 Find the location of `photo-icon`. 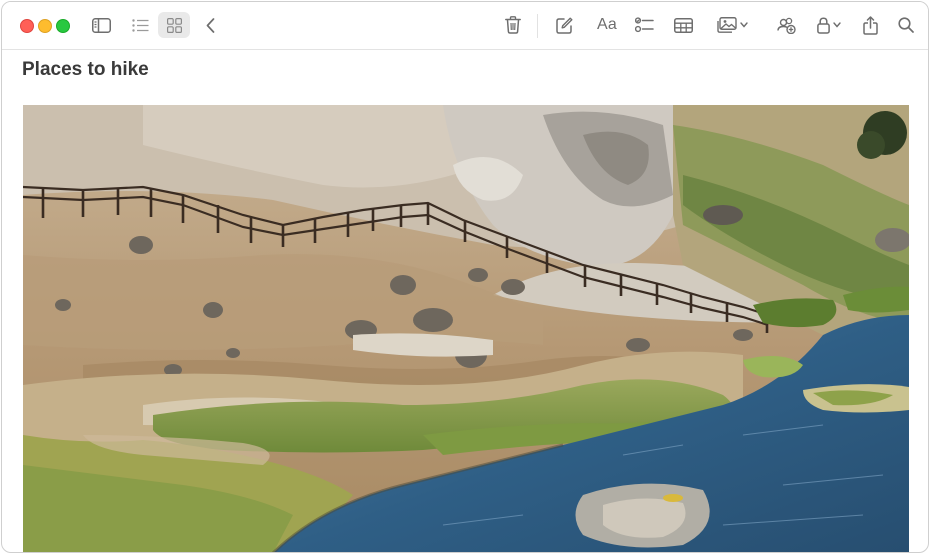

photo-icon is located at coordinates (726, 25).